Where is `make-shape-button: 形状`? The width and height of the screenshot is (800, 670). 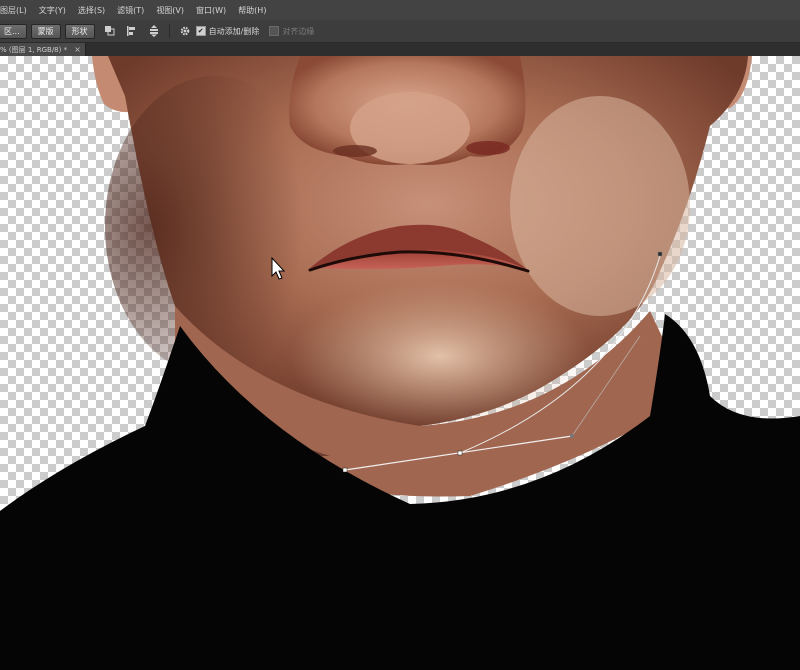 make-shape-button: 形状 is located at coordinates (79, 31).